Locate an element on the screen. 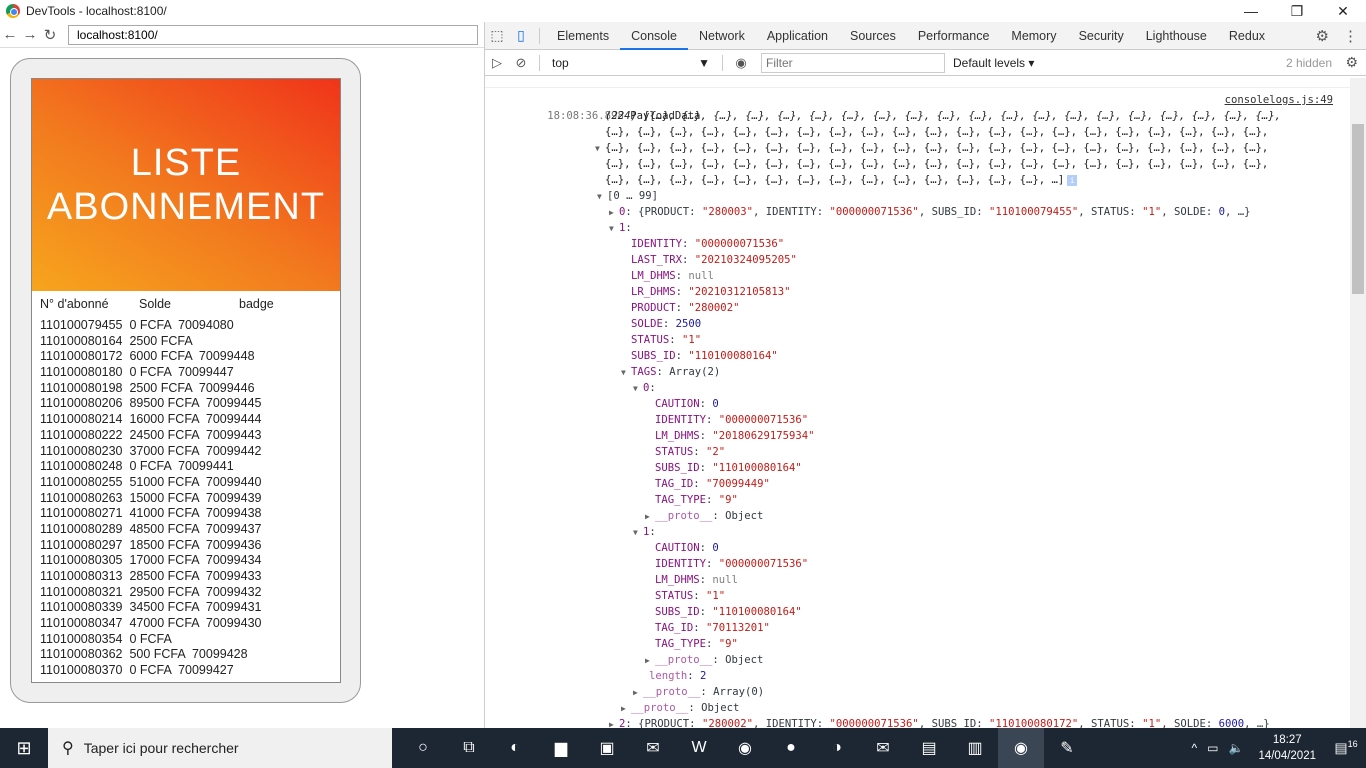 Image resolution: width=1366 pixels, height=768 pixels. tree-node-text: "20210312105813" is located at coordinates (739, 292).